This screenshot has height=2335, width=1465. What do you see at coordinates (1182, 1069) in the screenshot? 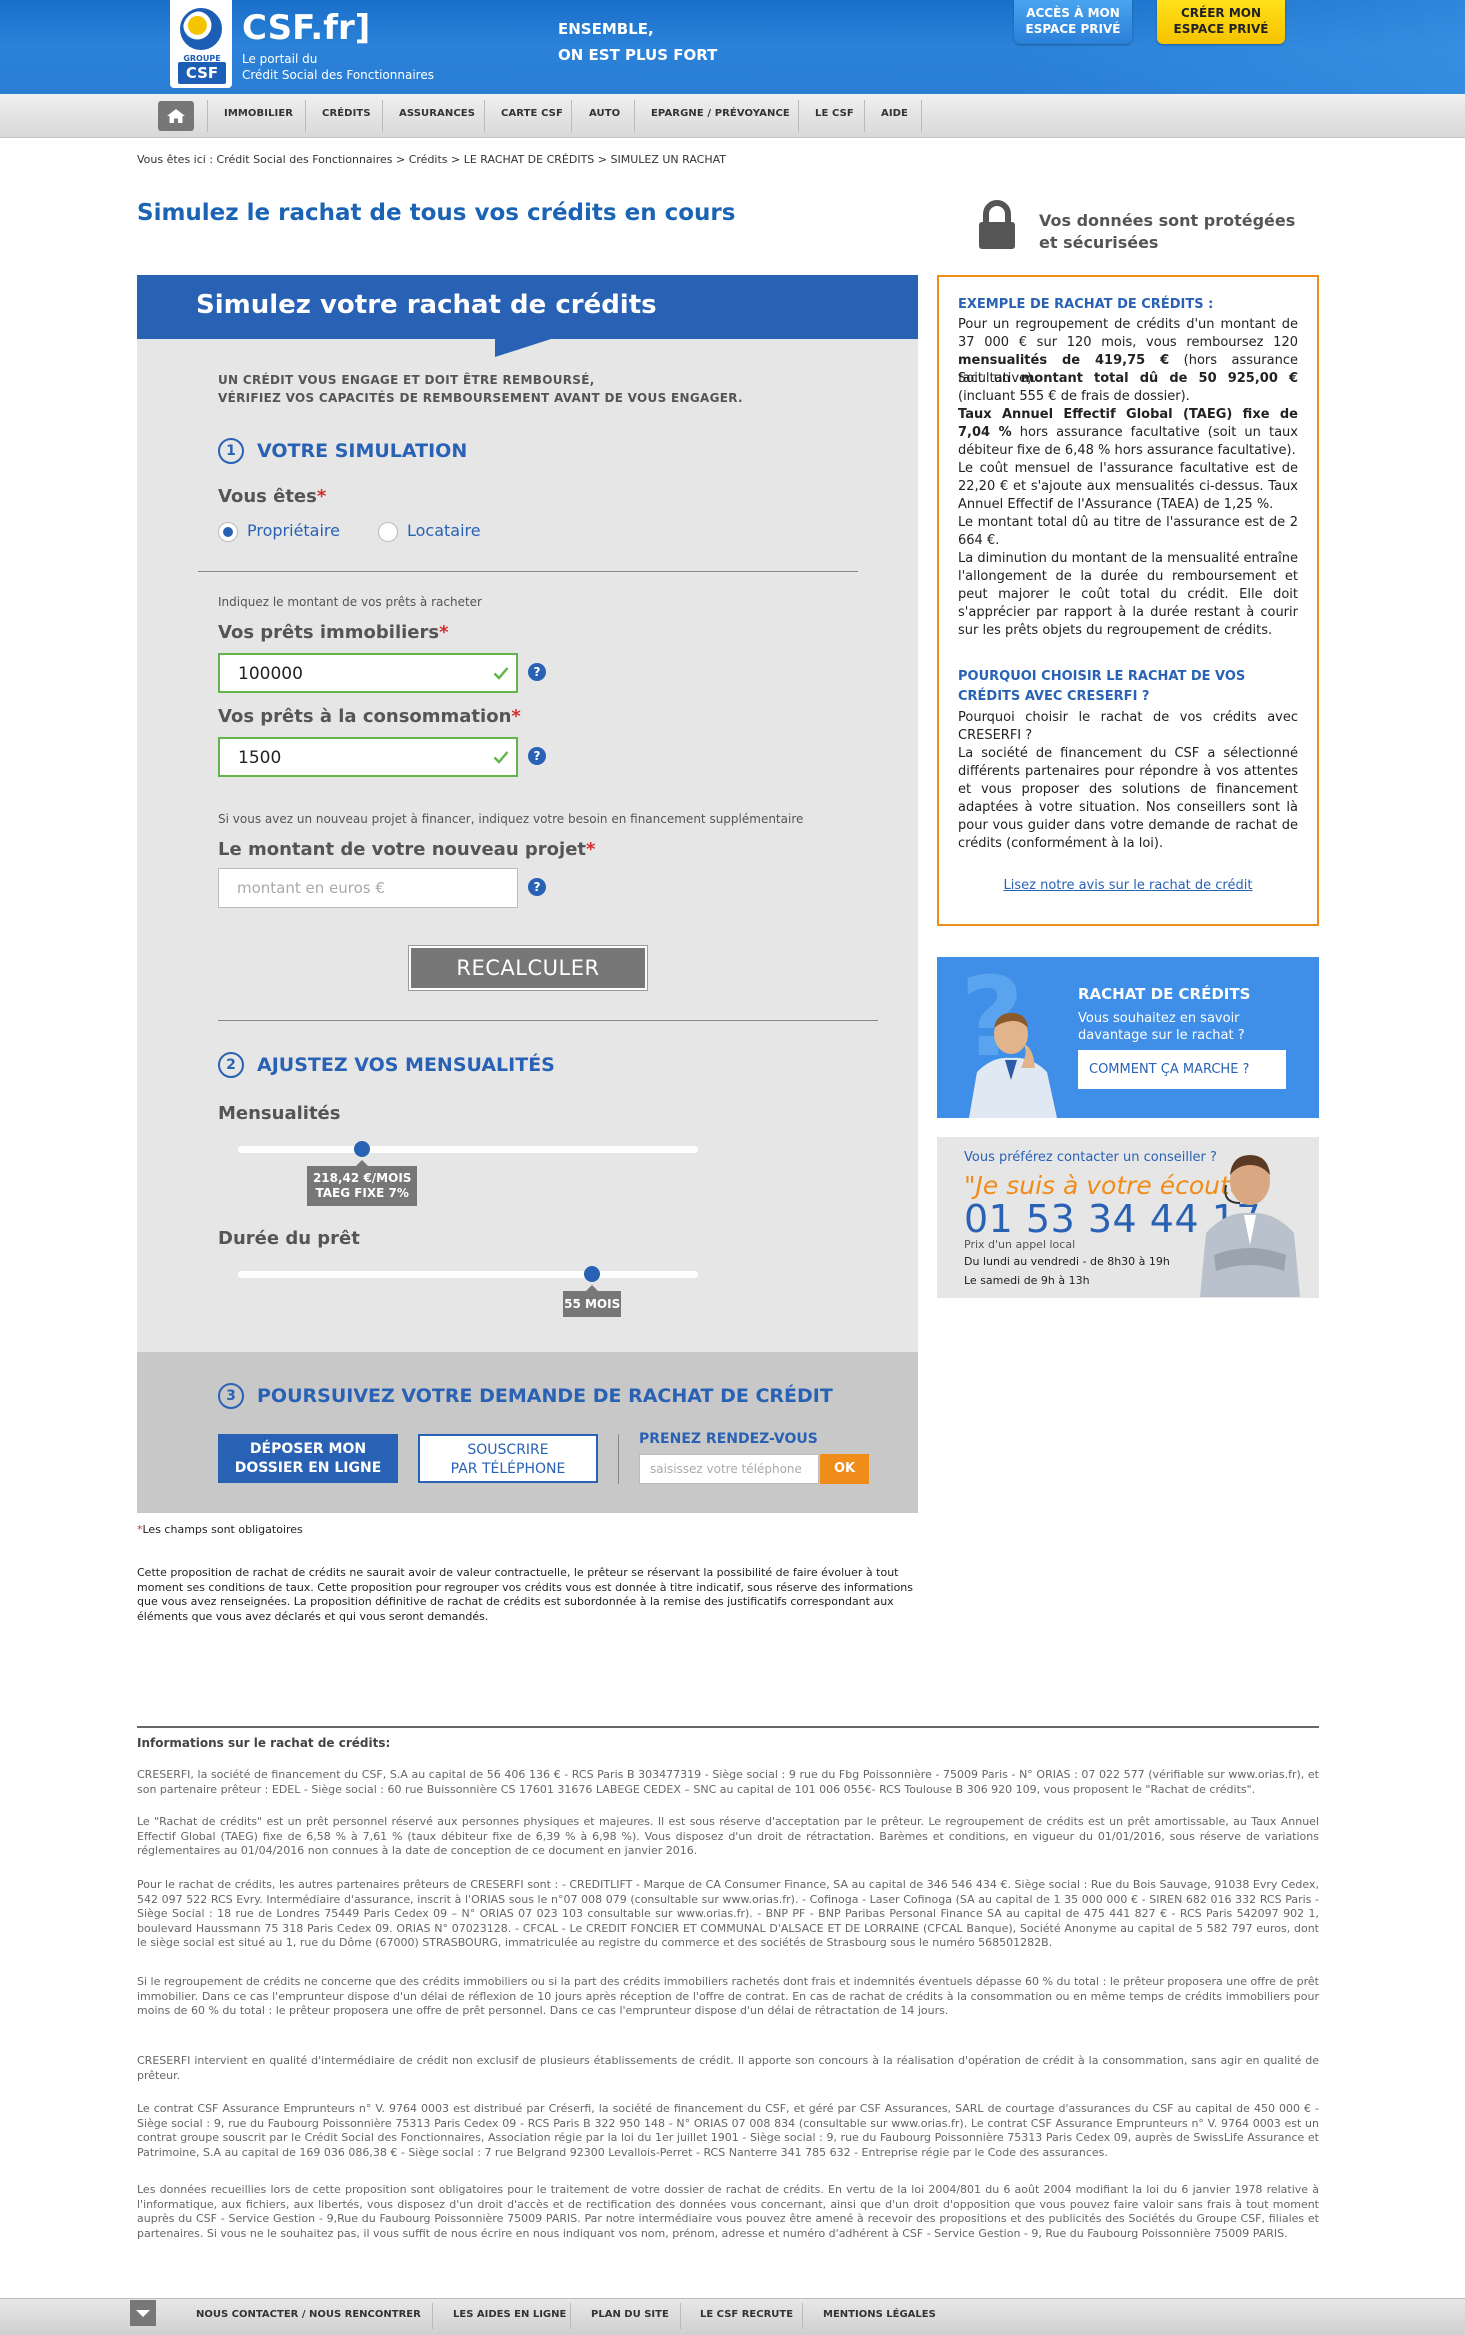
I see `how-it-works-button: COMMENT ÇA MARCHE ?` at bounding box center [1182, 1069].